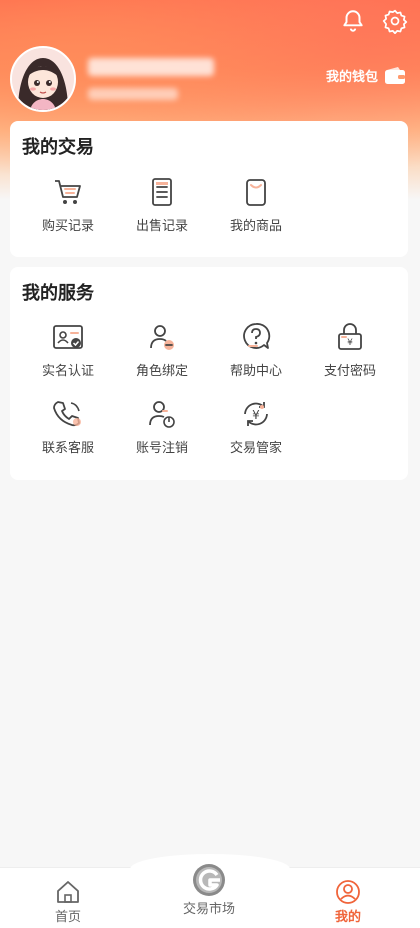  What do you see at coordinates (161, 226) in the screenshot?
I see `sale-records-label: 出售记录` at bounding box center [161, 226].